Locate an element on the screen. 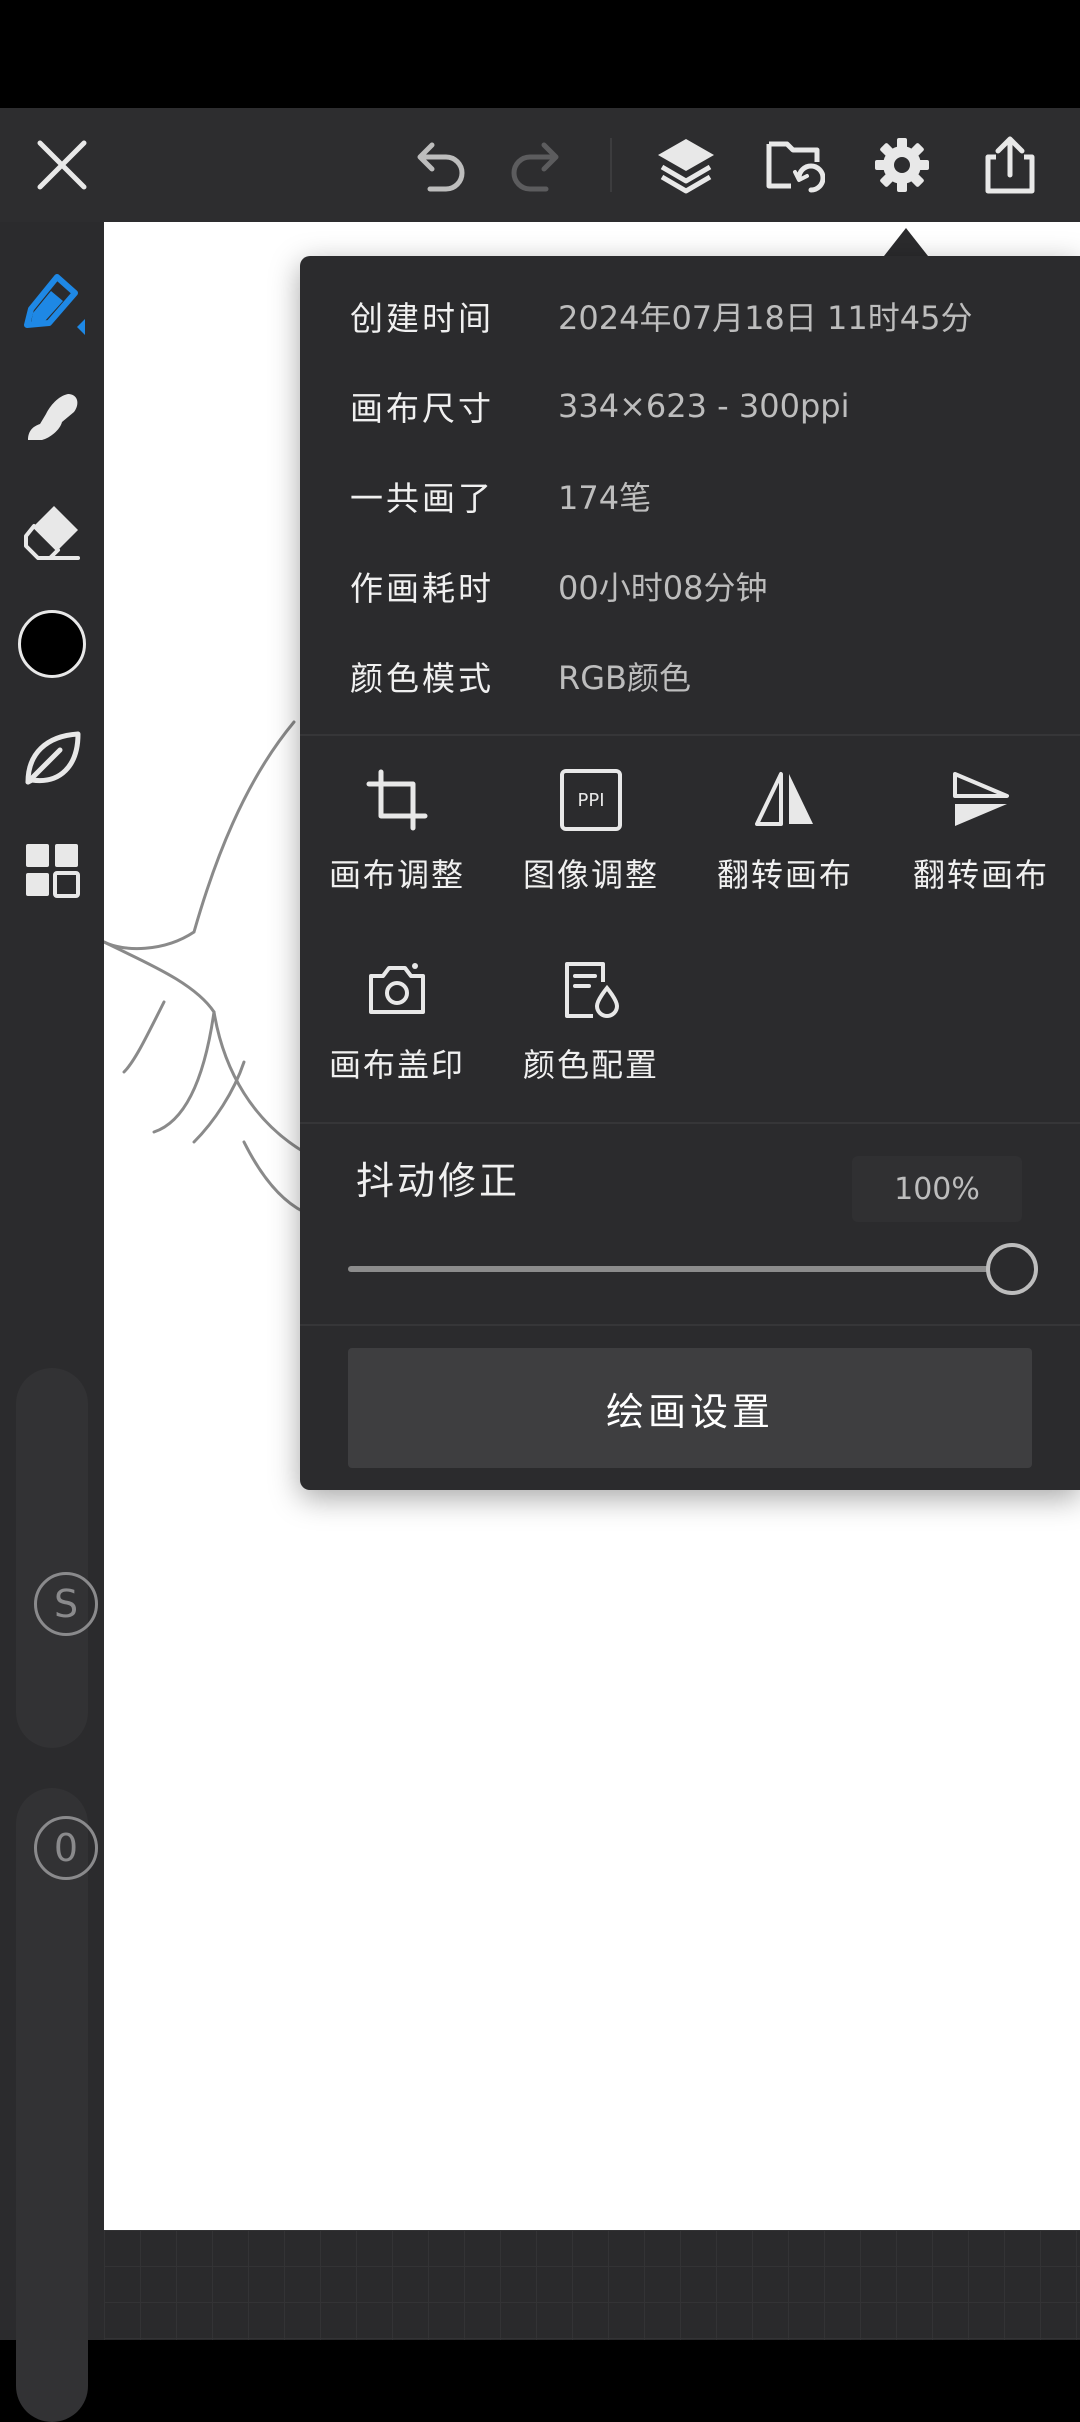 Image resolution: width=1080 pixels, height=2422 pixels. popover-arrow is located at coordinates (906, 242).